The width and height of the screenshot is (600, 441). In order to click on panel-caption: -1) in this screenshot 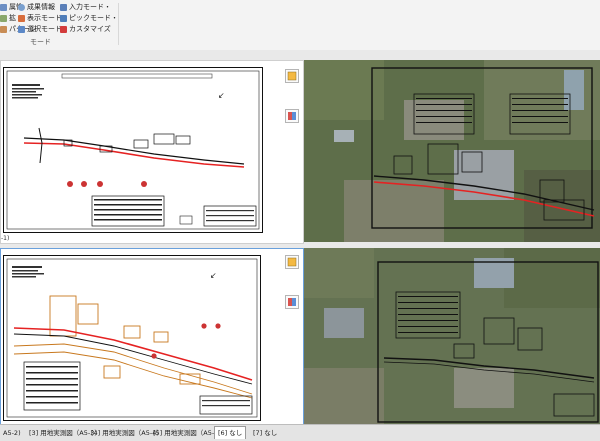, I will do `click(5, 238)`.